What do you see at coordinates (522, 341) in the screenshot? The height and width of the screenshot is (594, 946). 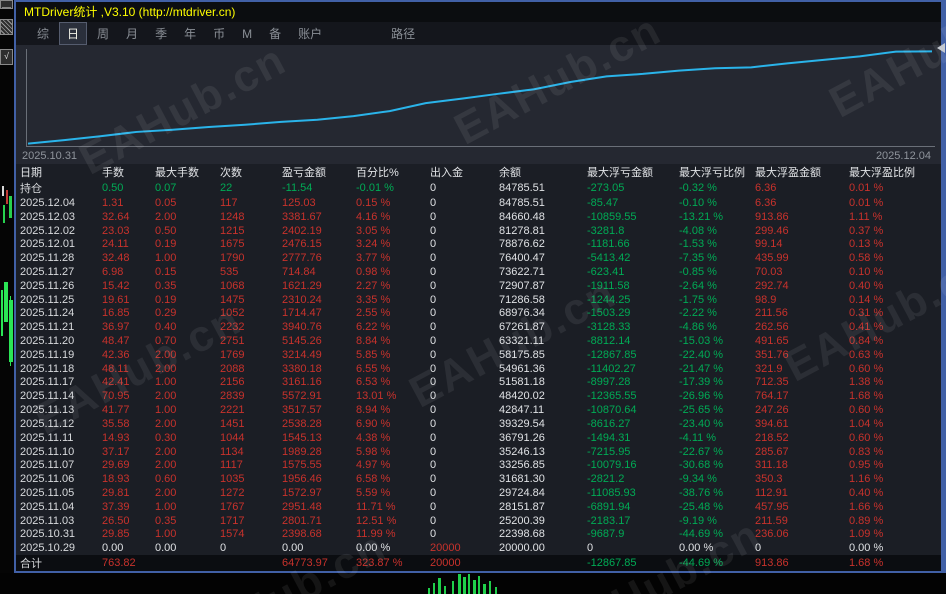 I see `table-cell: 63321.11` at bounding box center [522, 341].